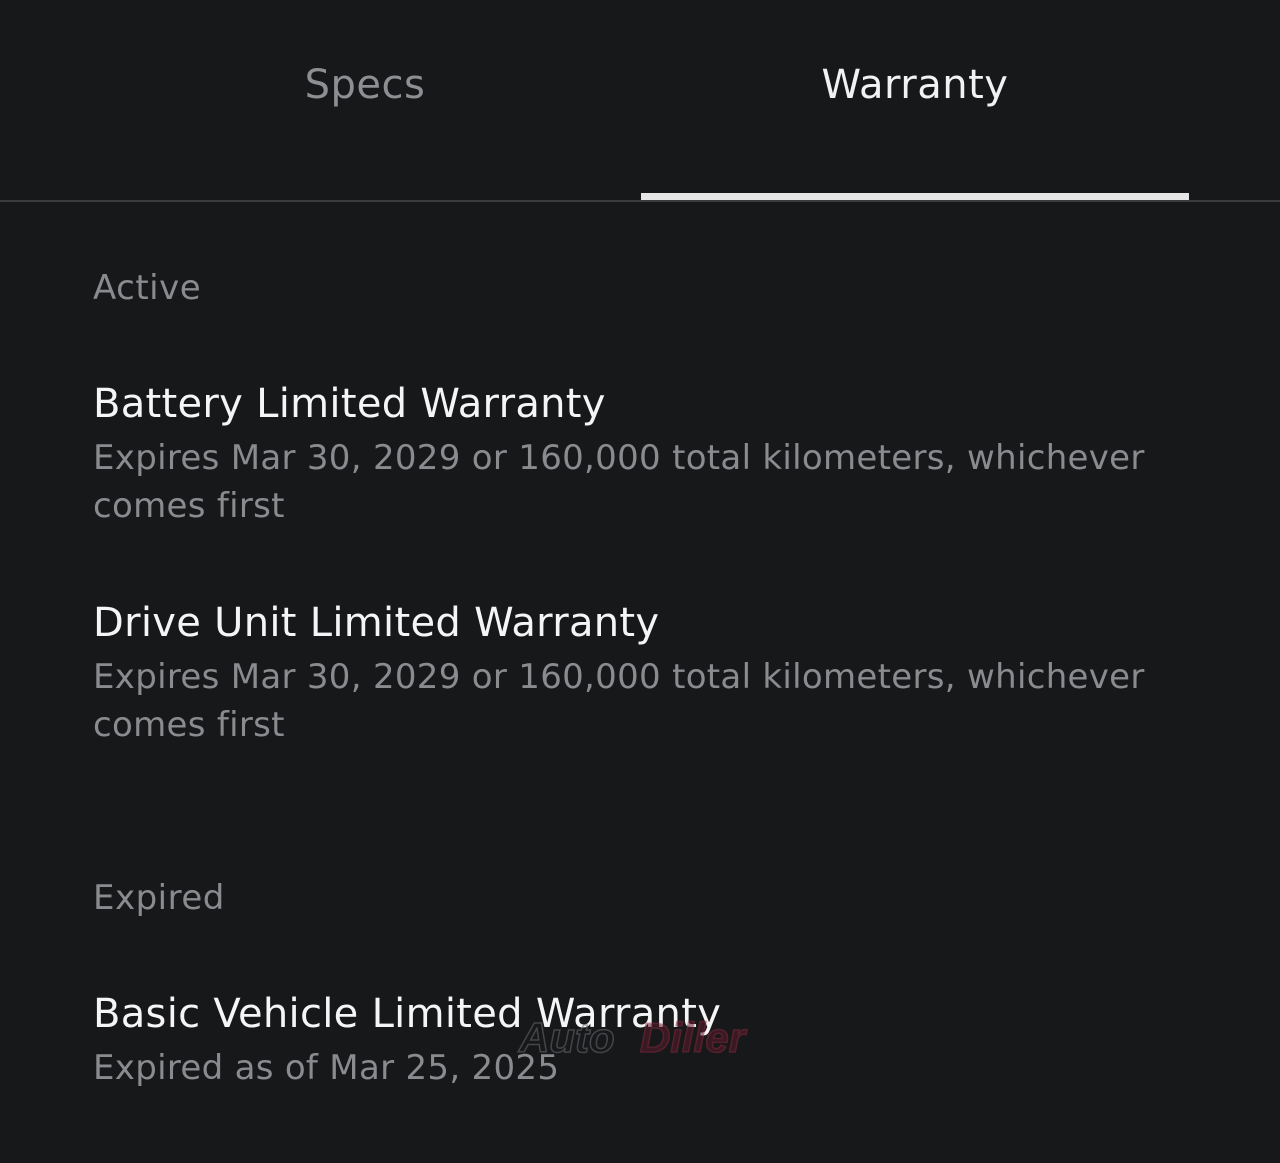  What do you see at coordinates (376, 623) in the screenshot?
I see `warranty-item-title: Drive Unit Limited Warranty` at bounding box center [376, 623].